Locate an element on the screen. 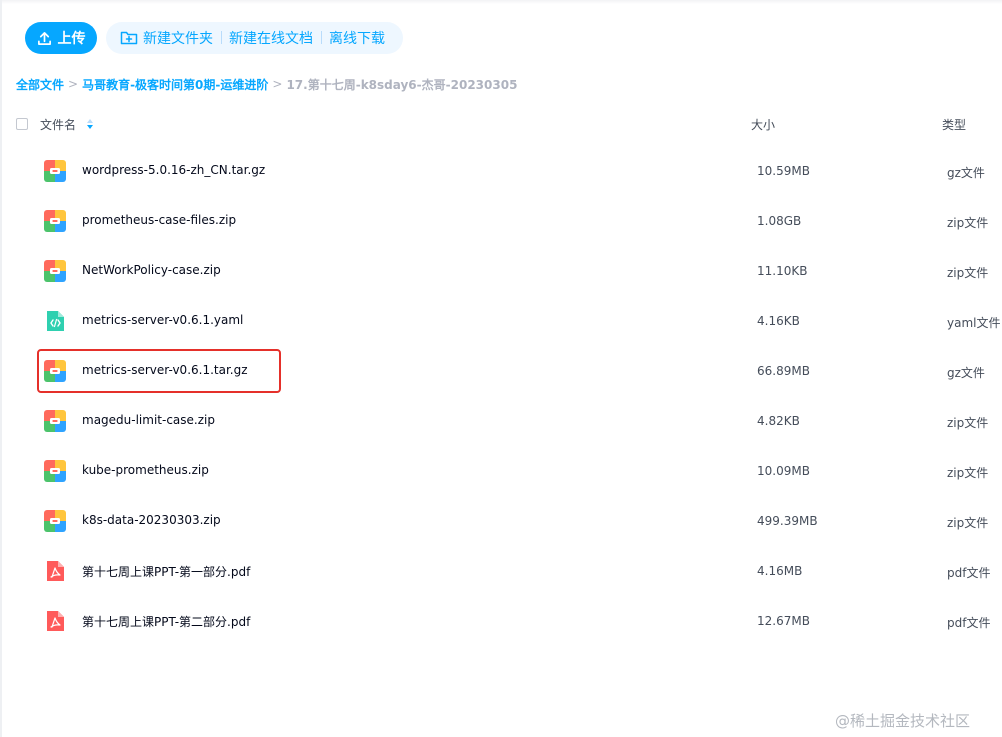 This screenshot has width=1002, height=737. new-online-doc-label: 新建在线文档 is located at coordinates (271, 39).